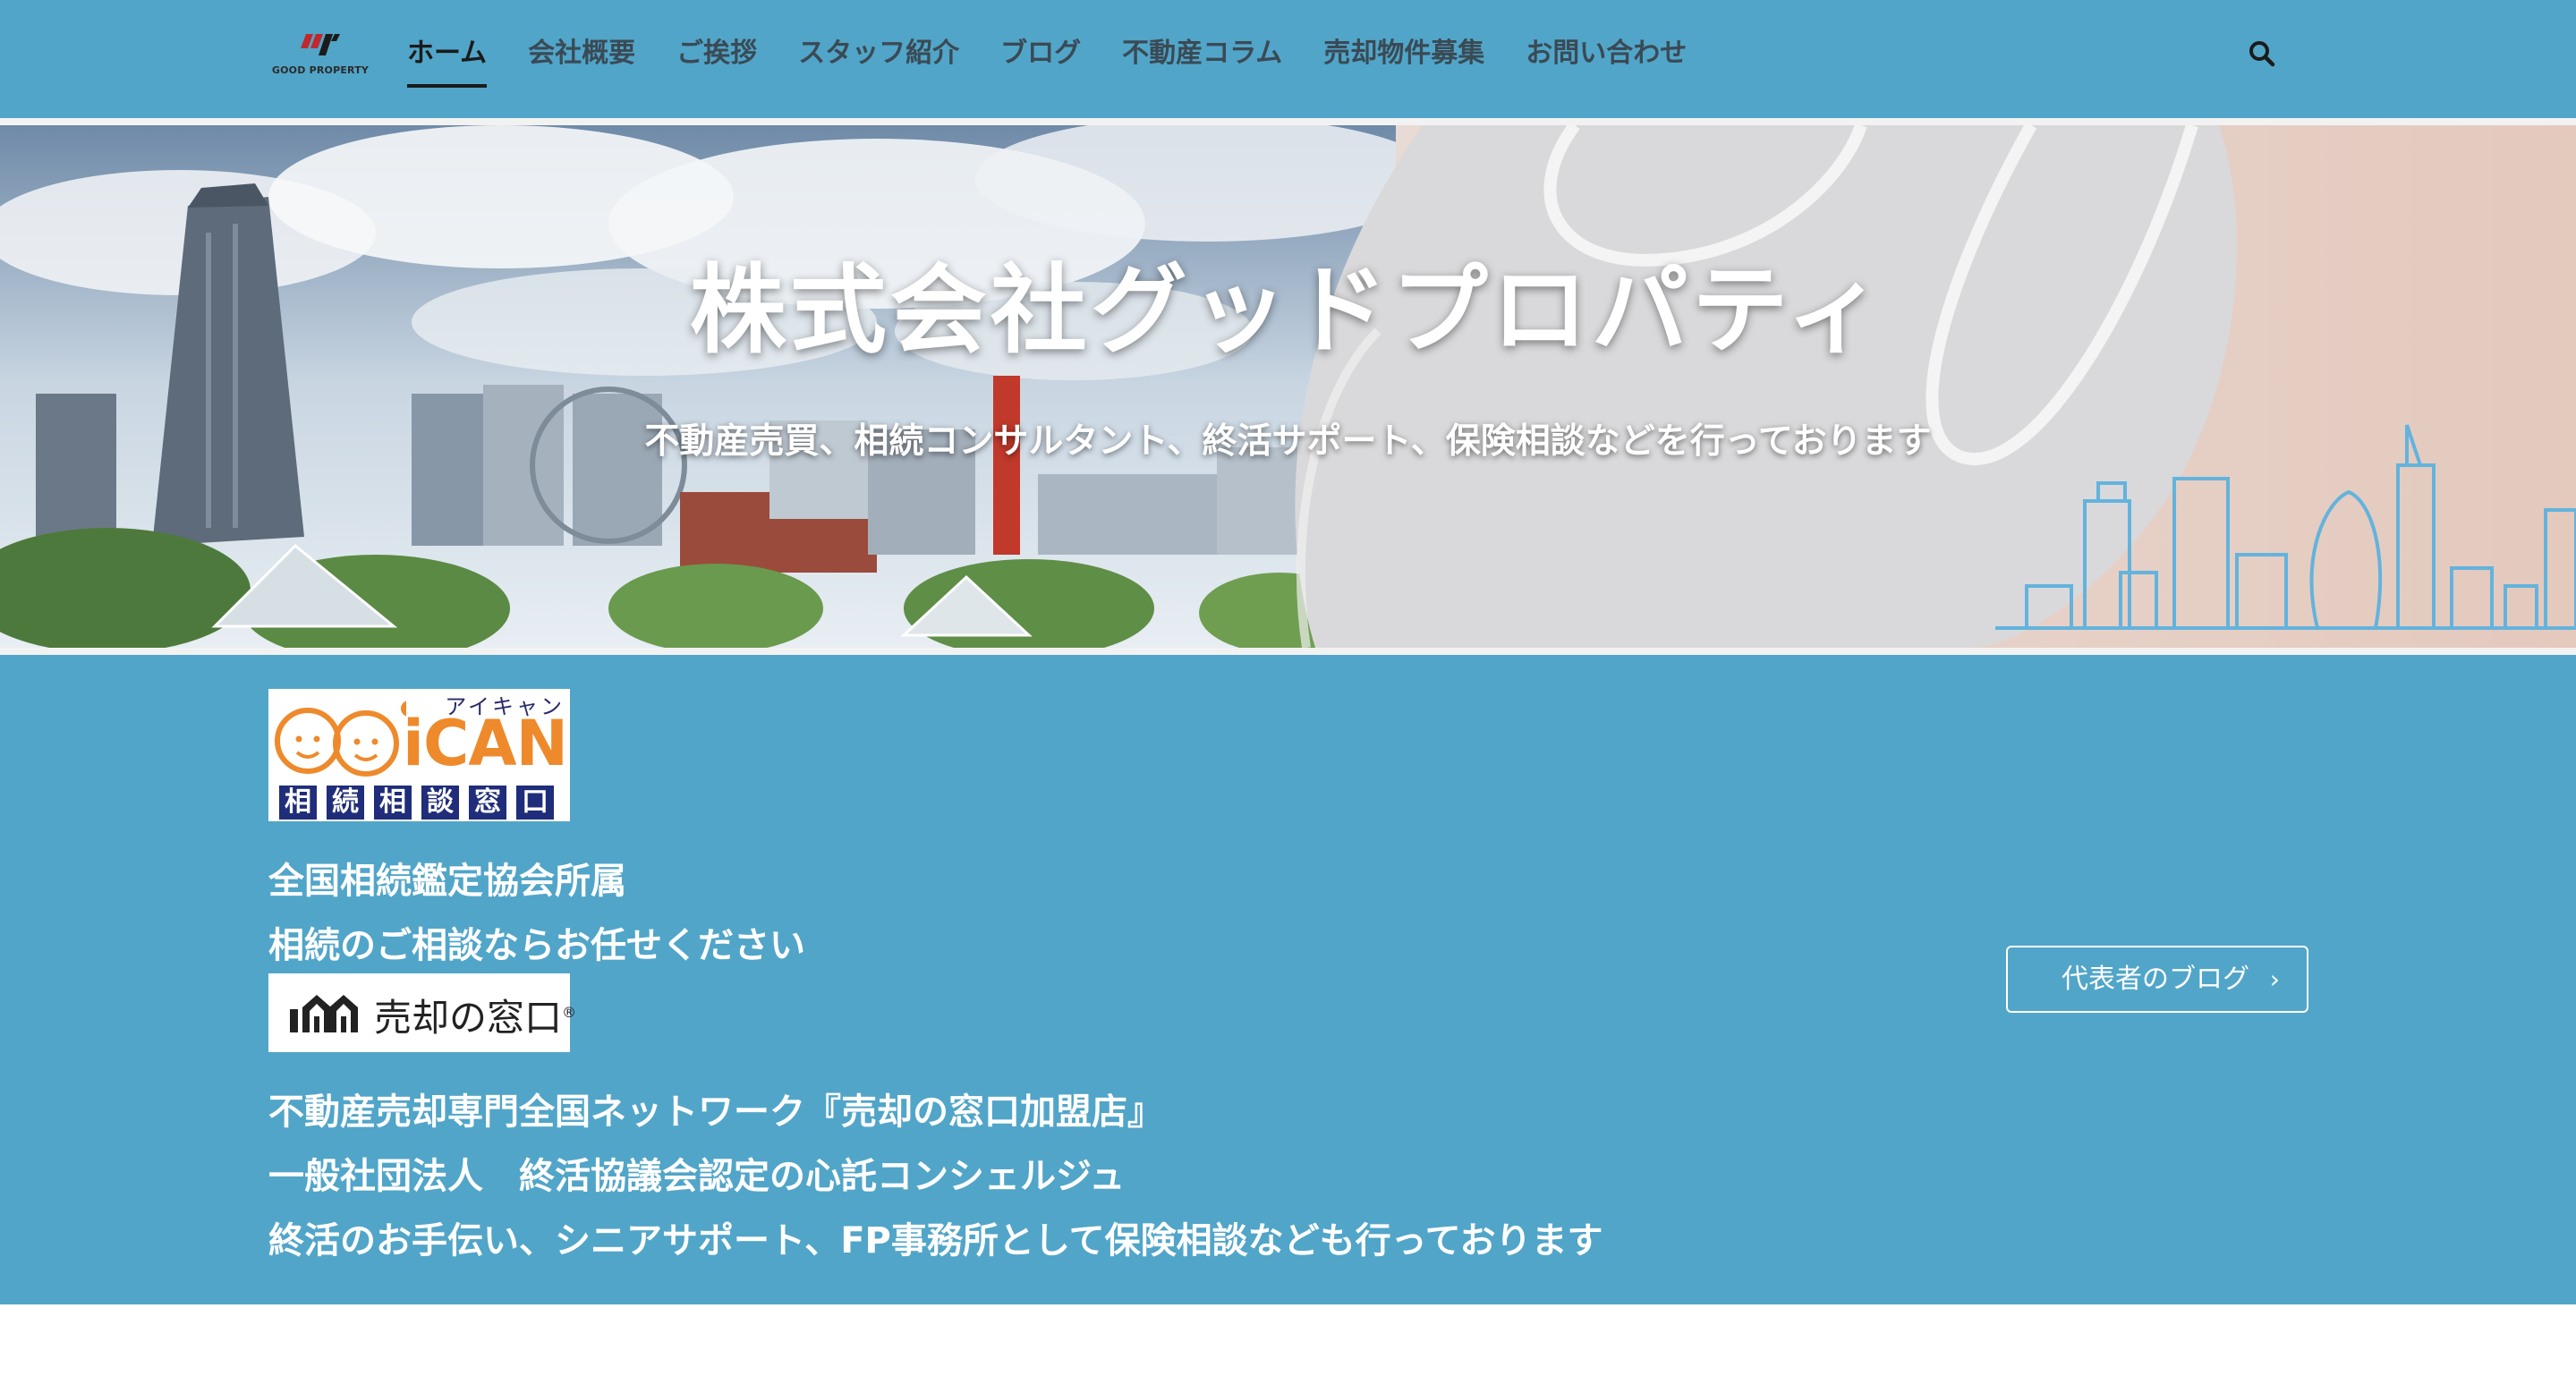  I want to click on search-icon, so click(2262, 54).